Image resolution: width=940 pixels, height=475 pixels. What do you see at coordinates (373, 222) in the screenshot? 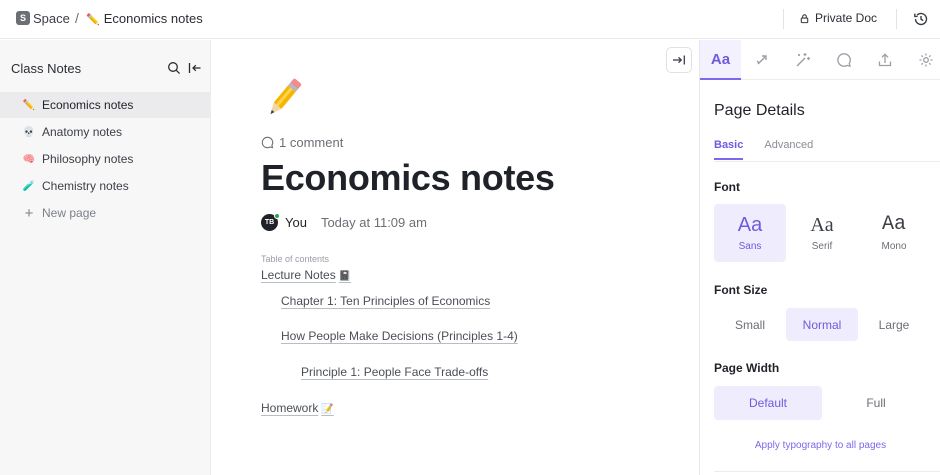
I see `timestamp: Today at 11:09 am` at bounding box center [373, 222].